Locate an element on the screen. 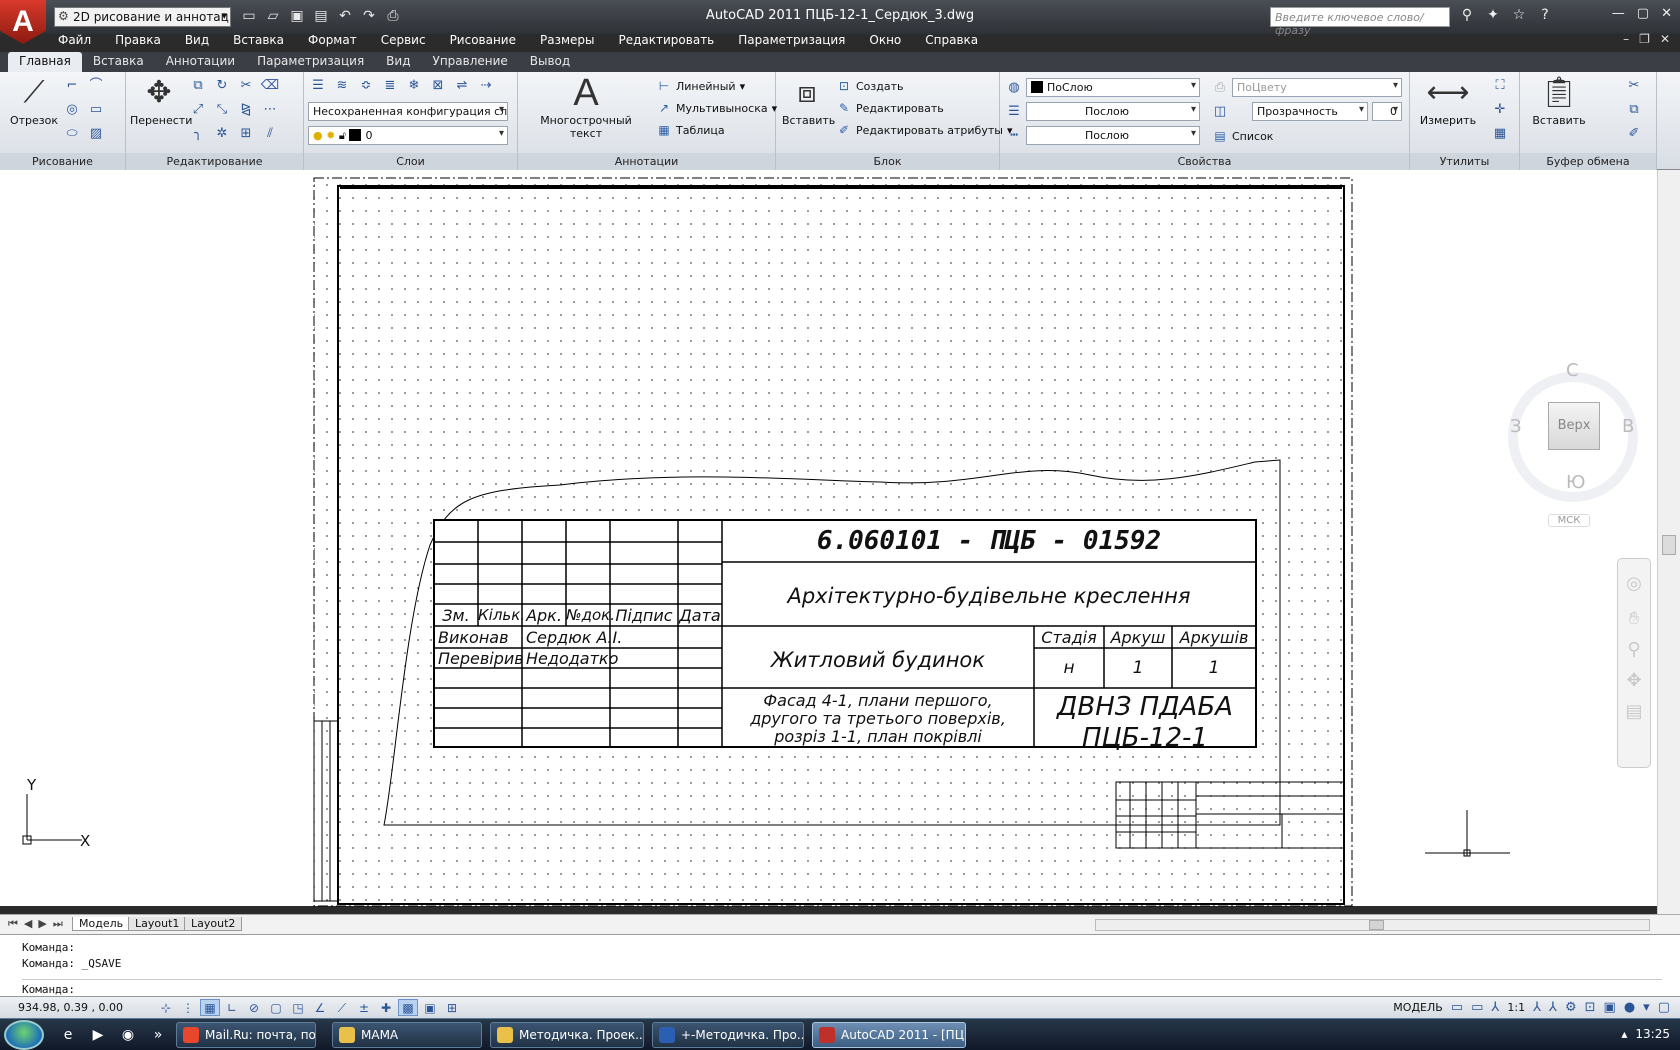  favorites-icon: ☆ is located at coordinates (1519, 15).